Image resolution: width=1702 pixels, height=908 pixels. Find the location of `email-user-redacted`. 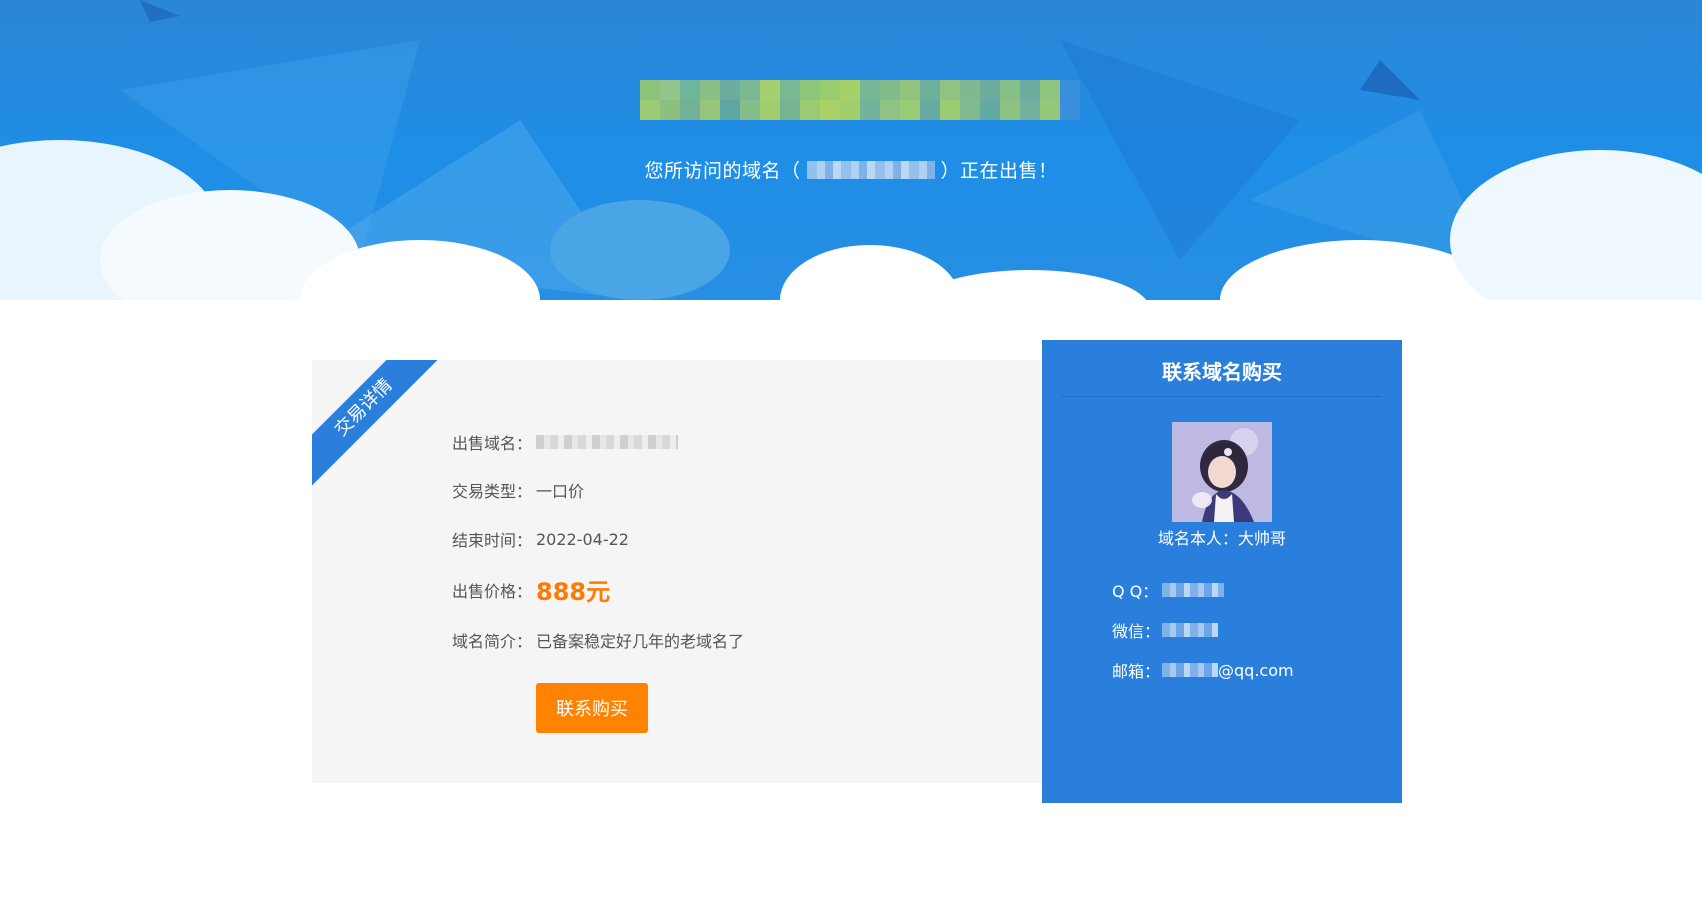

email-user-redacted is located at coordinates (1190, 670).